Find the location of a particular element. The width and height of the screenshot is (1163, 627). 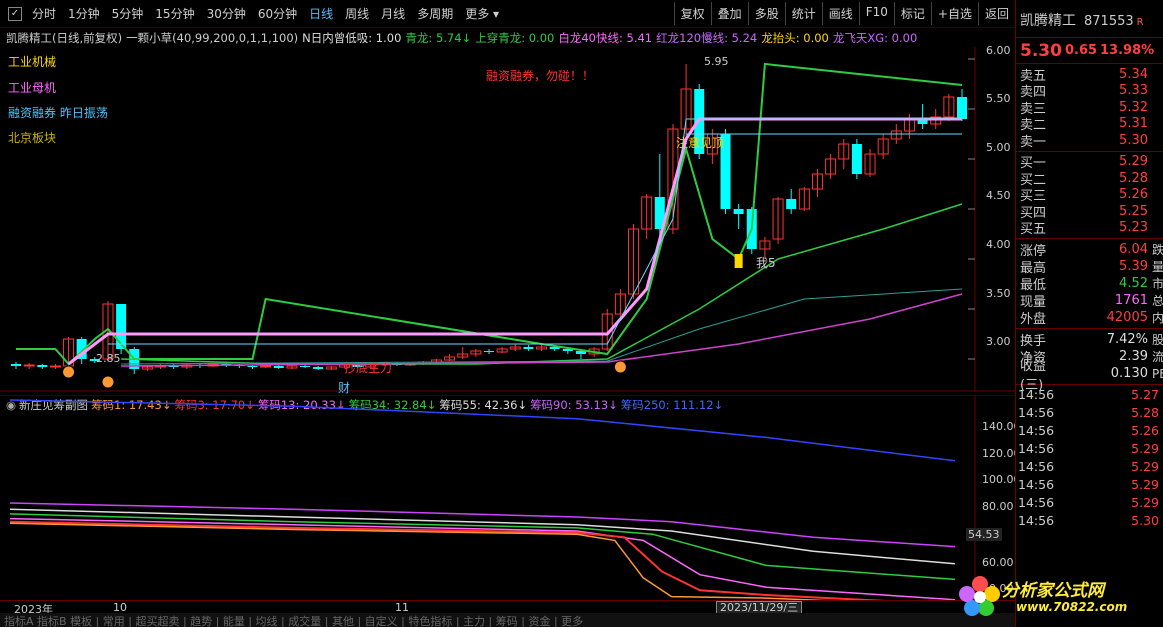

list-item: 卖三 5.32 is located at coordinates (1089, 108).